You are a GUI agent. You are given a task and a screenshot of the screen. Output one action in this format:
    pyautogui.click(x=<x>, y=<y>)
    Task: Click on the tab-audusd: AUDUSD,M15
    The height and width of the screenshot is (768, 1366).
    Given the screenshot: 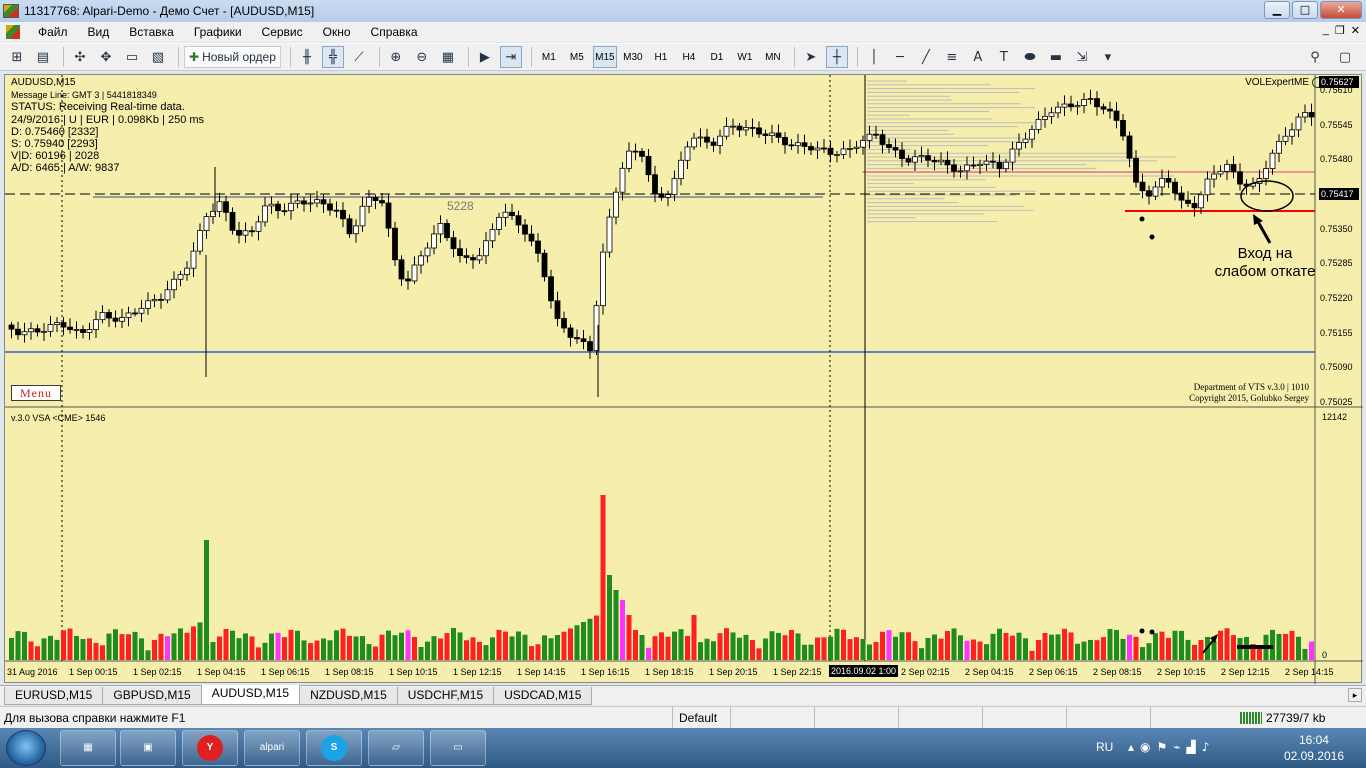 What is the action you would take?
    pyautogui.click(x=250, y=695)
    